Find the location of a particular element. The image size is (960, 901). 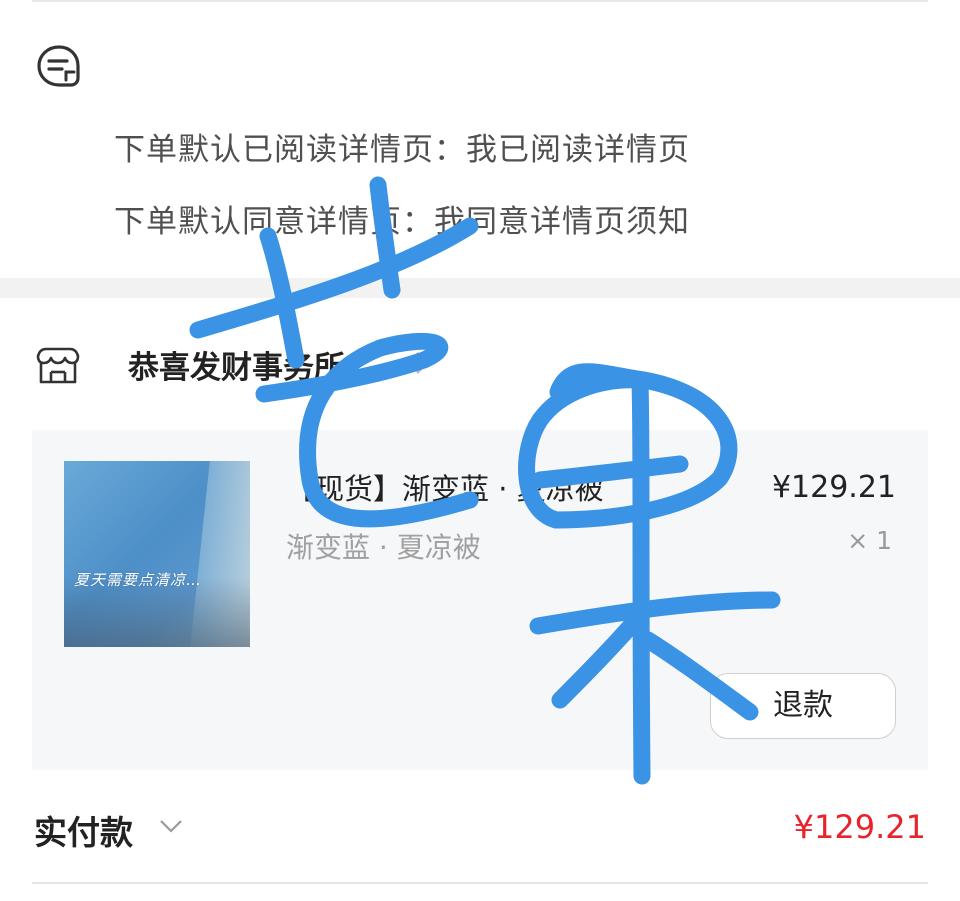

store-icon is located at coordinates (58, 366).